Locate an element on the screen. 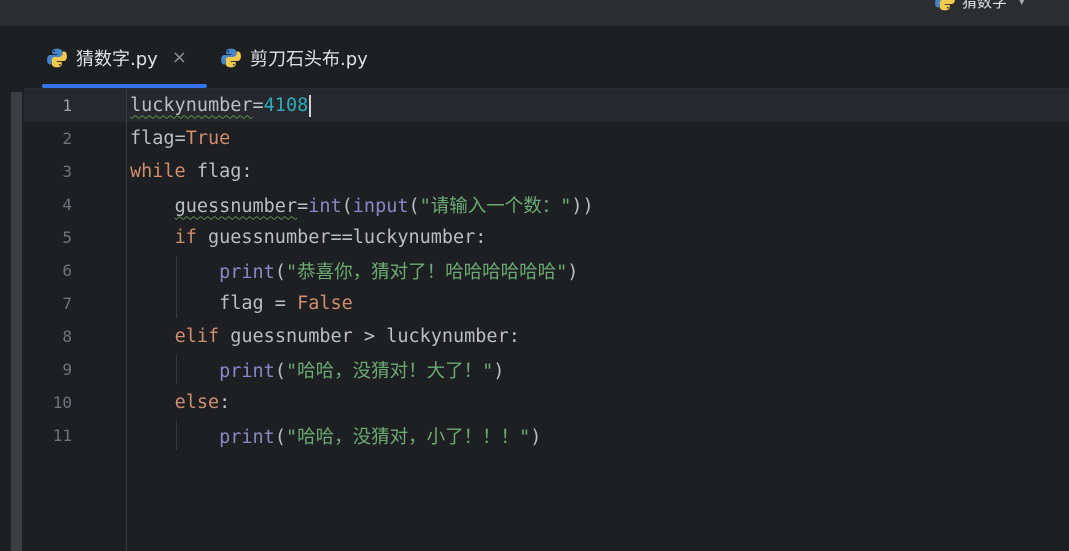 The height and width of the screenshot is (551, 1069). code-token: flag = is located at coordinates (214, 303).